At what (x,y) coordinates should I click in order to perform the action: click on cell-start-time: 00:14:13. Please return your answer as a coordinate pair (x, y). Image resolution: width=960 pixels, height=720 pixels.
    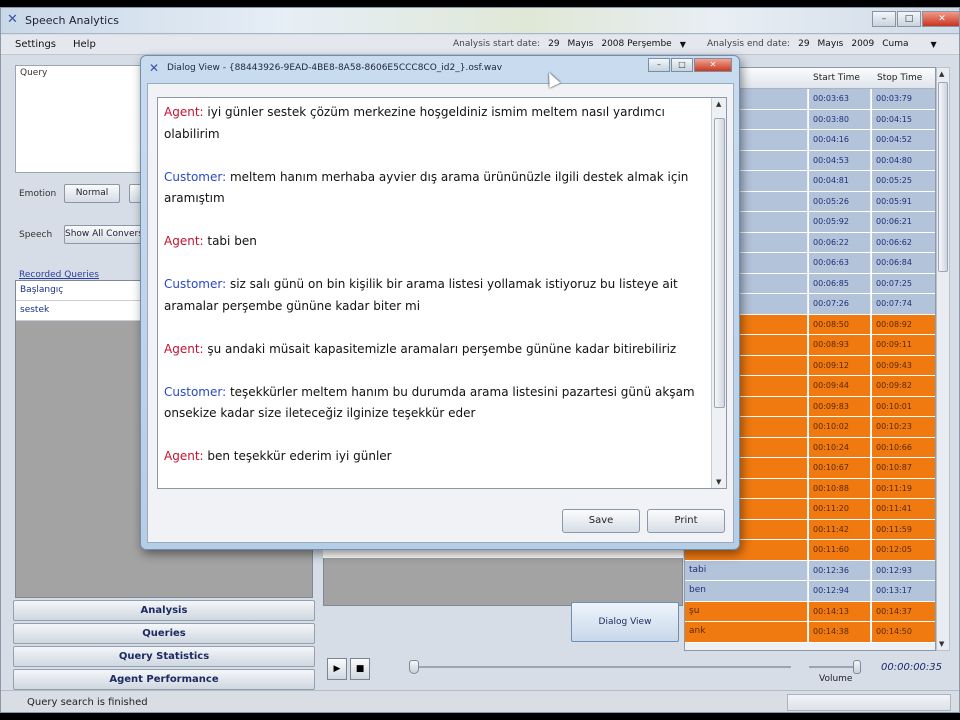
    Looking at the image, I should click on (839, 611).